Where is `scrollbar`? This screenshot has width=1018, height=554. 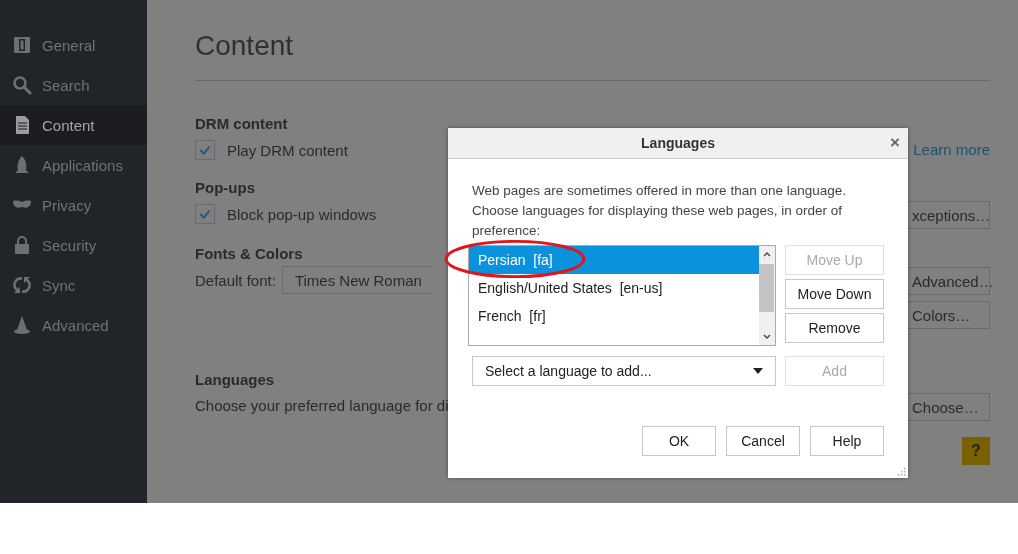
scrollbar is located at coordinates (767, 295).